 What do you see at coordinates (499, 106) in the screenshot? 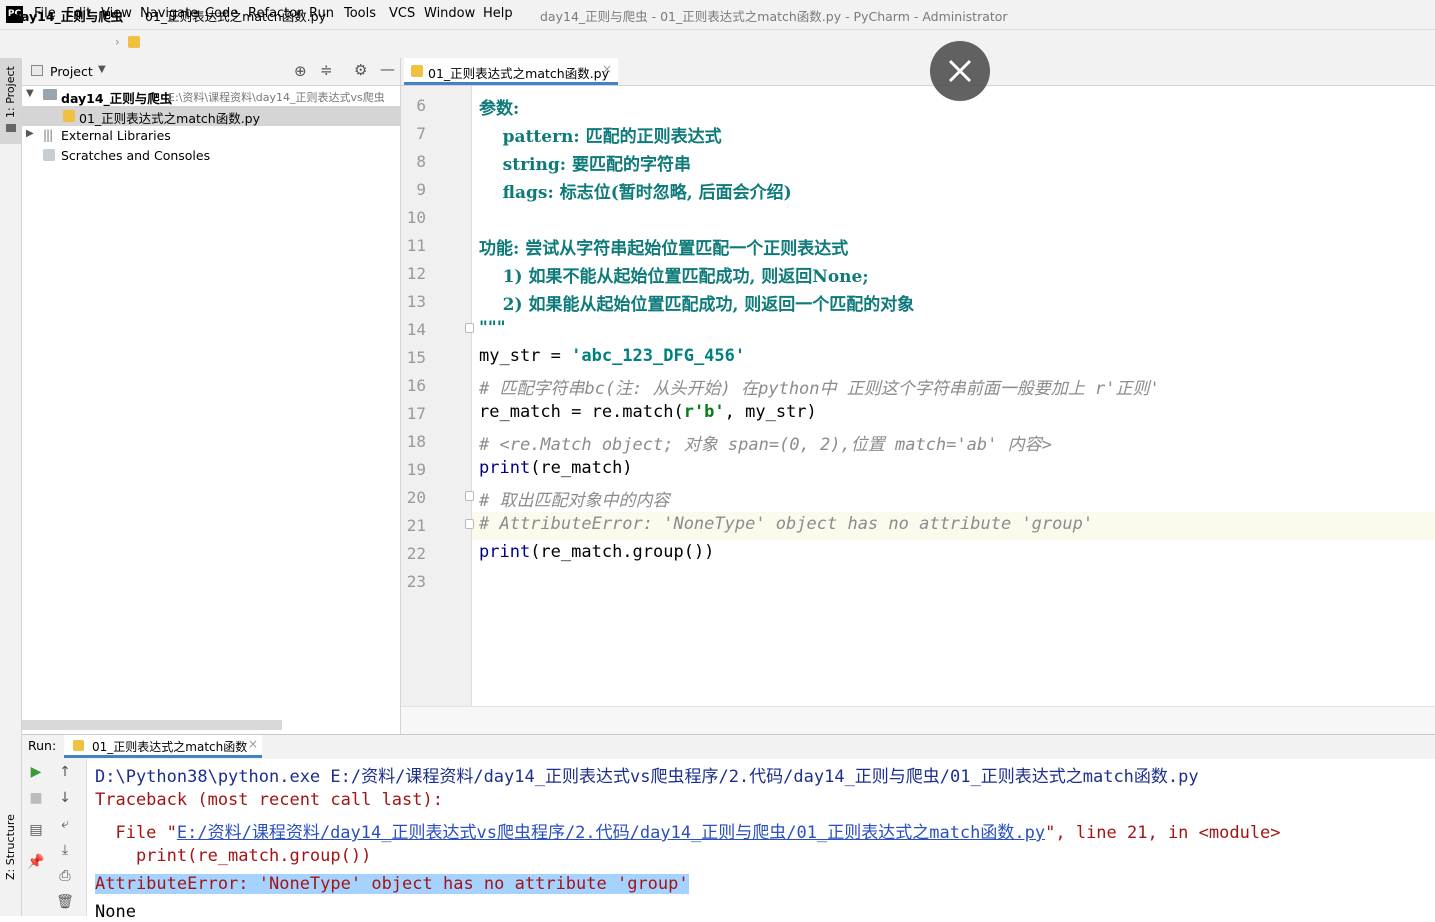
I see `code-line-6: 参数:` at bounding box center [499, 106].